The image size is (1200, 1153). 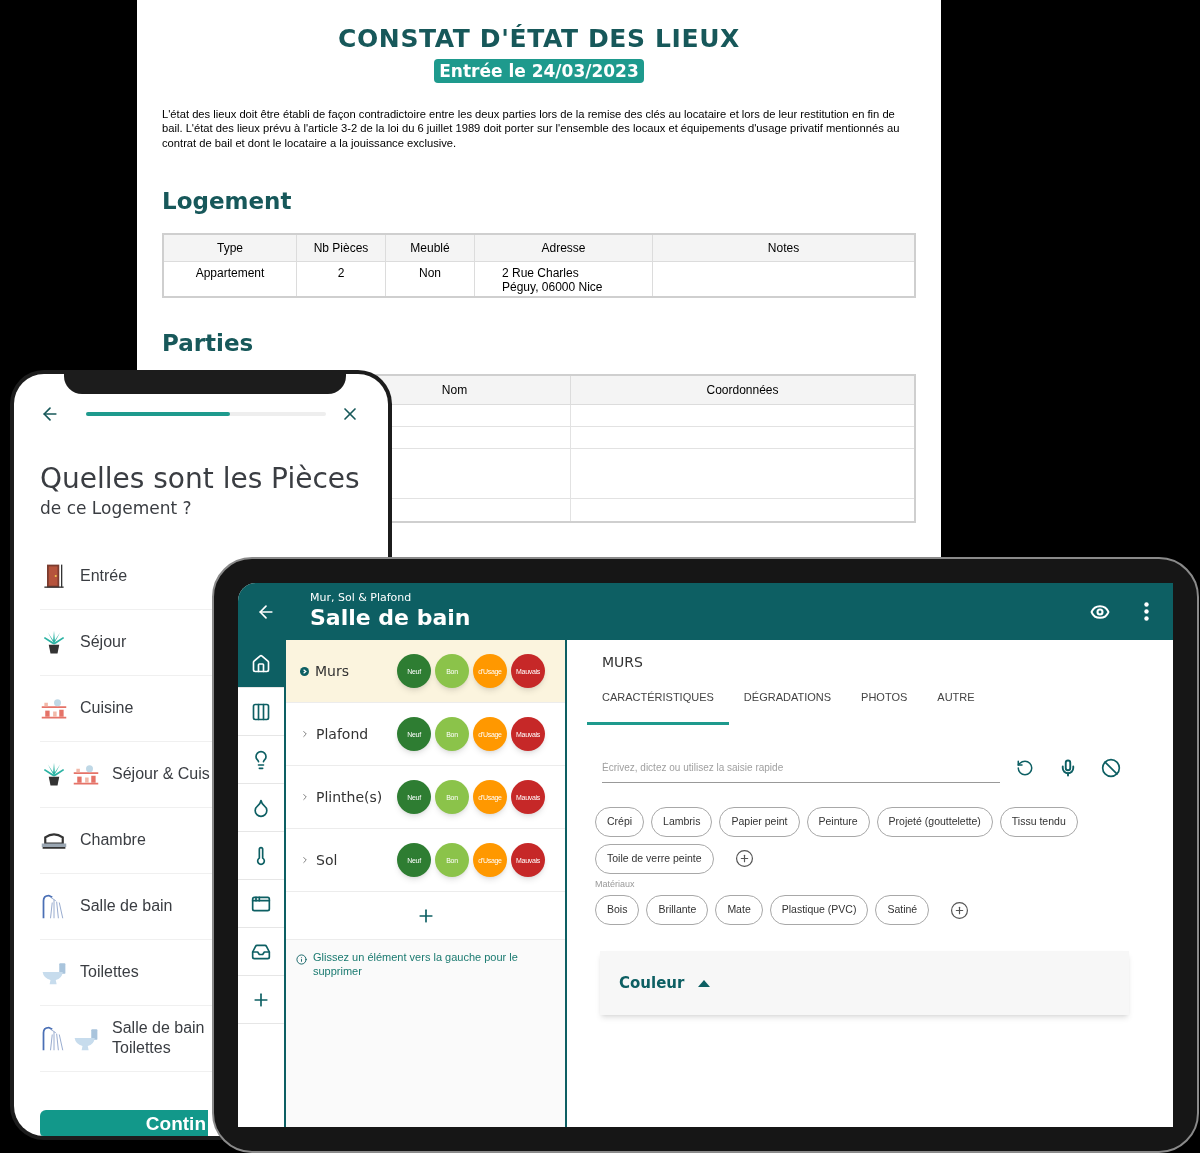 I want to click on page-subtitle: de ce Logement ?, so click(x=116, y=508).